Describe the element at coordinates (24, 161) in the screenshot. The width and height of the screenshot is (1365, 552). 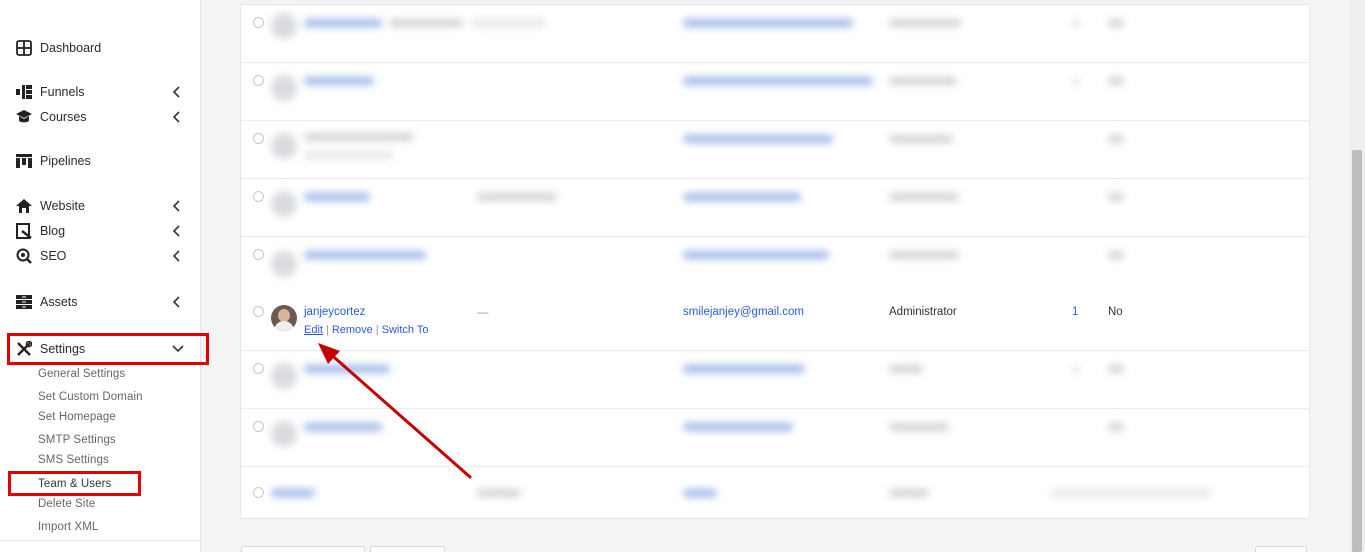
I see `pipelines-icon` at that location.